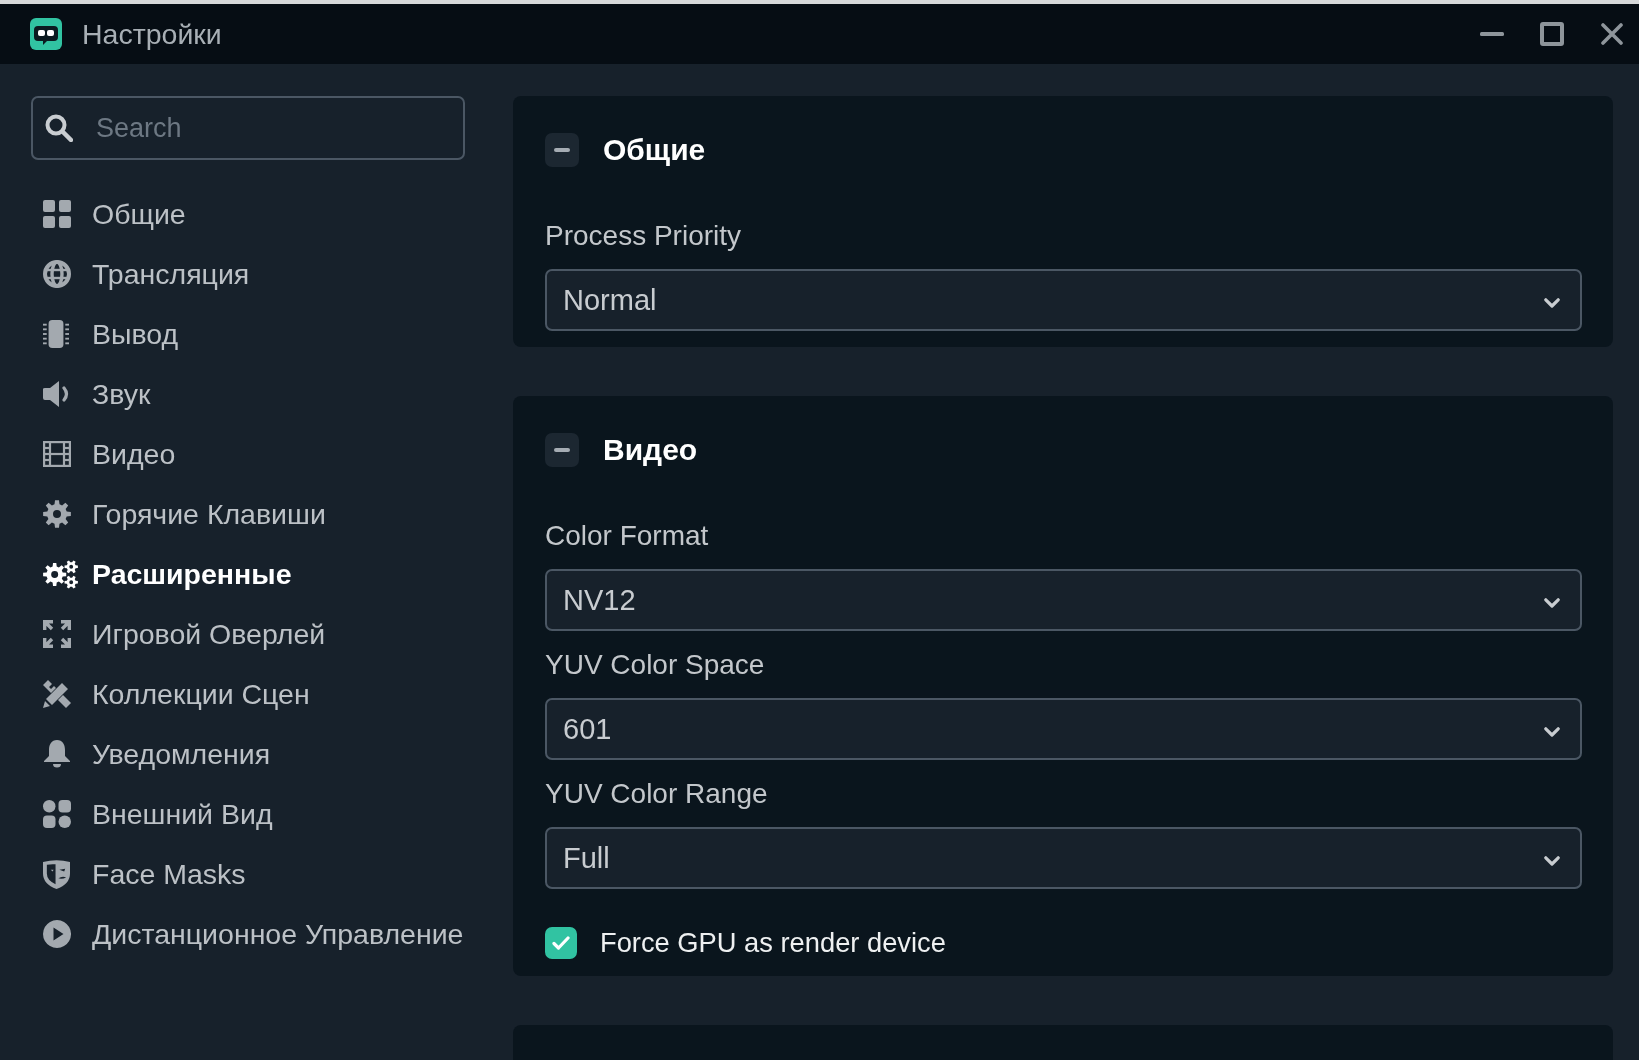  I want to click on pencil-ruler-icon, so click(57, 694).